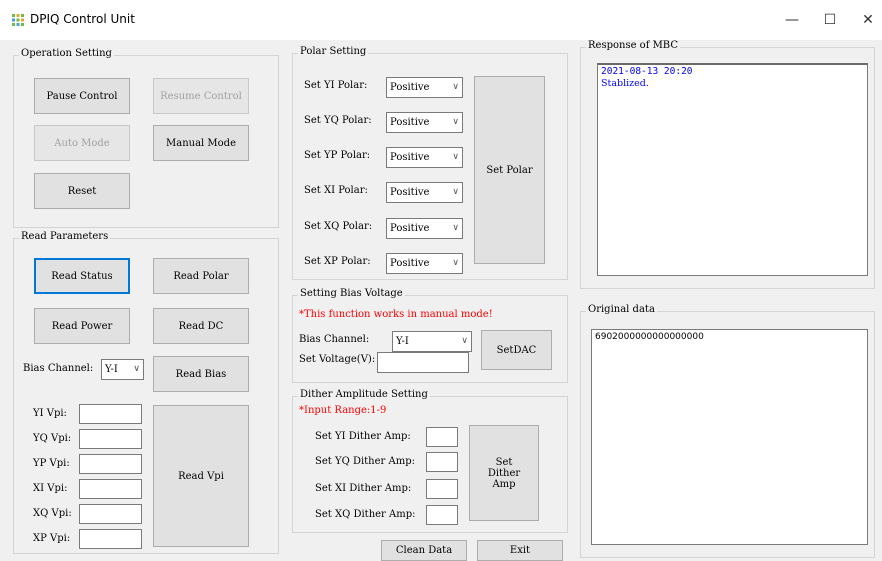 The image size is (882, 561). What do you see at coordinates (423, 362) in the screenshot?
I see `set-voltage-field` at bounding box center [423, 362].